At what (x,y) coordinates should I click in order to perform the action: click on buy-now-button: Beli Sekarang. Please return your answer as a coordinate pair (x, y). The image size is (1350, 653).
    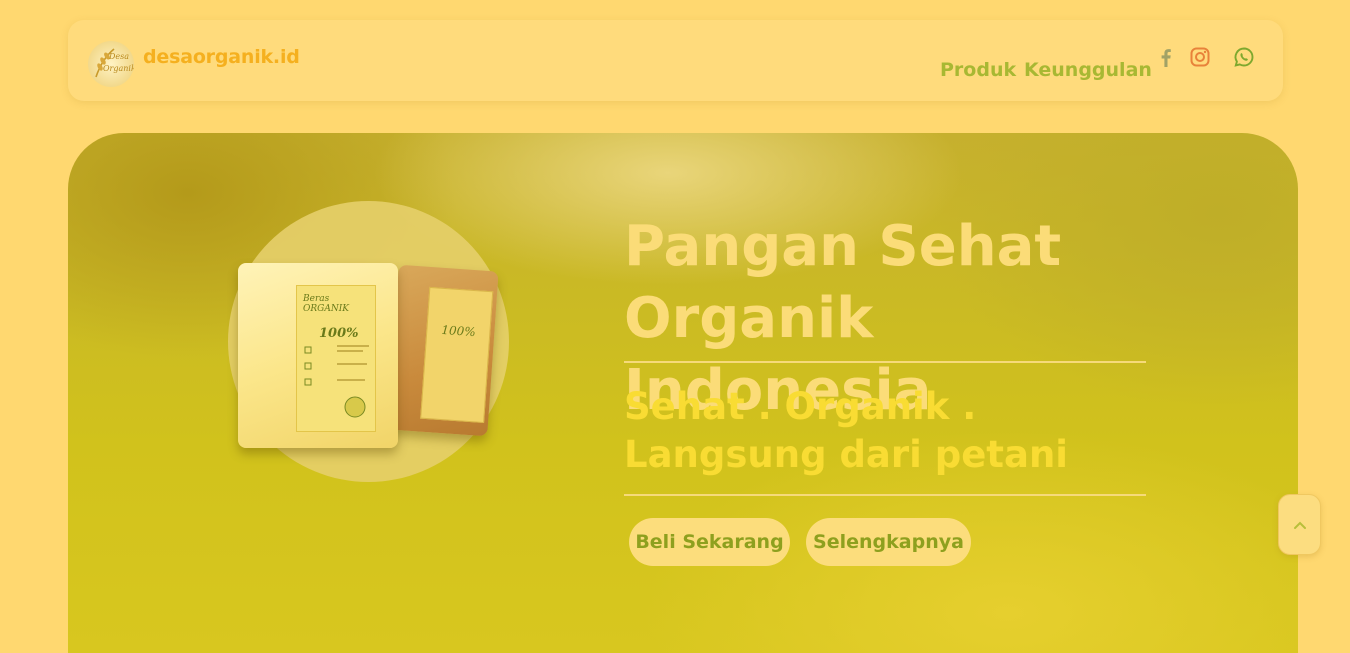
    Looking at the image, I should click on (709, 542).